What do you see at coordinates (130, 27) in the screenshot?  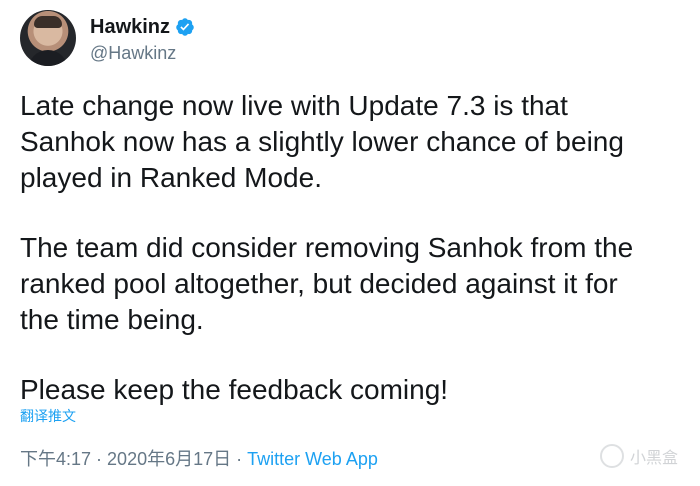 I see `display-name: Hawkinz` at bounding box center [130, 27].